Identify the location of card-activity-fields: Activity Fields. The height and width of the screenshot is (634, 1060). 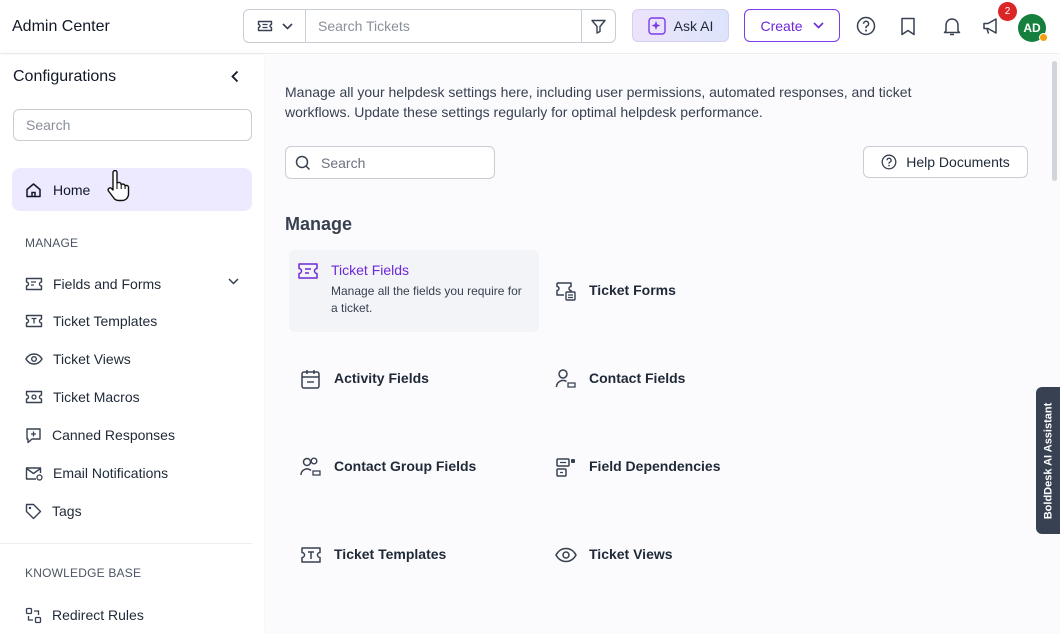
(364, 379).